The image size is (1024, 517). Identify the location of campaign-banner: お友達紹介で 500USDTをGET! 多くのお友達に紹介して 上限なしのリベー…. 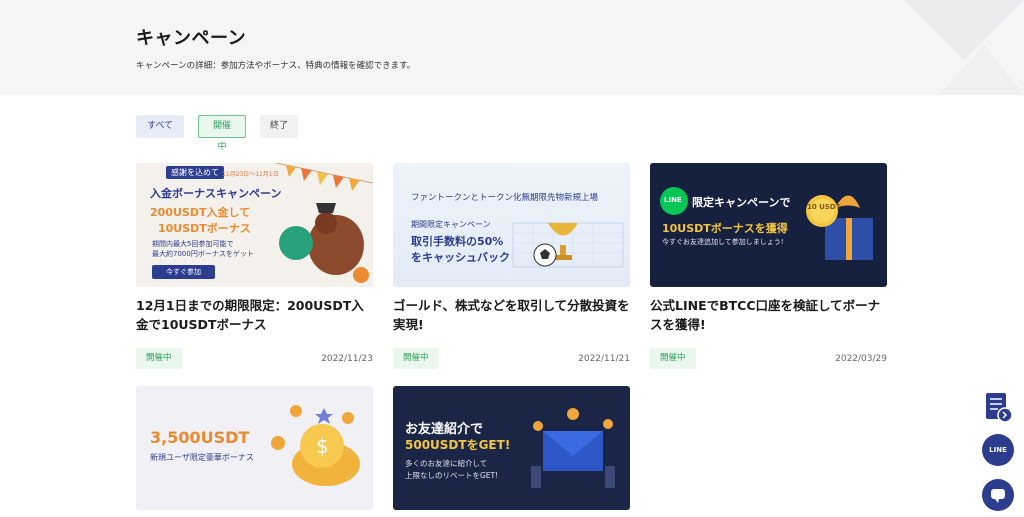
(511, 448).